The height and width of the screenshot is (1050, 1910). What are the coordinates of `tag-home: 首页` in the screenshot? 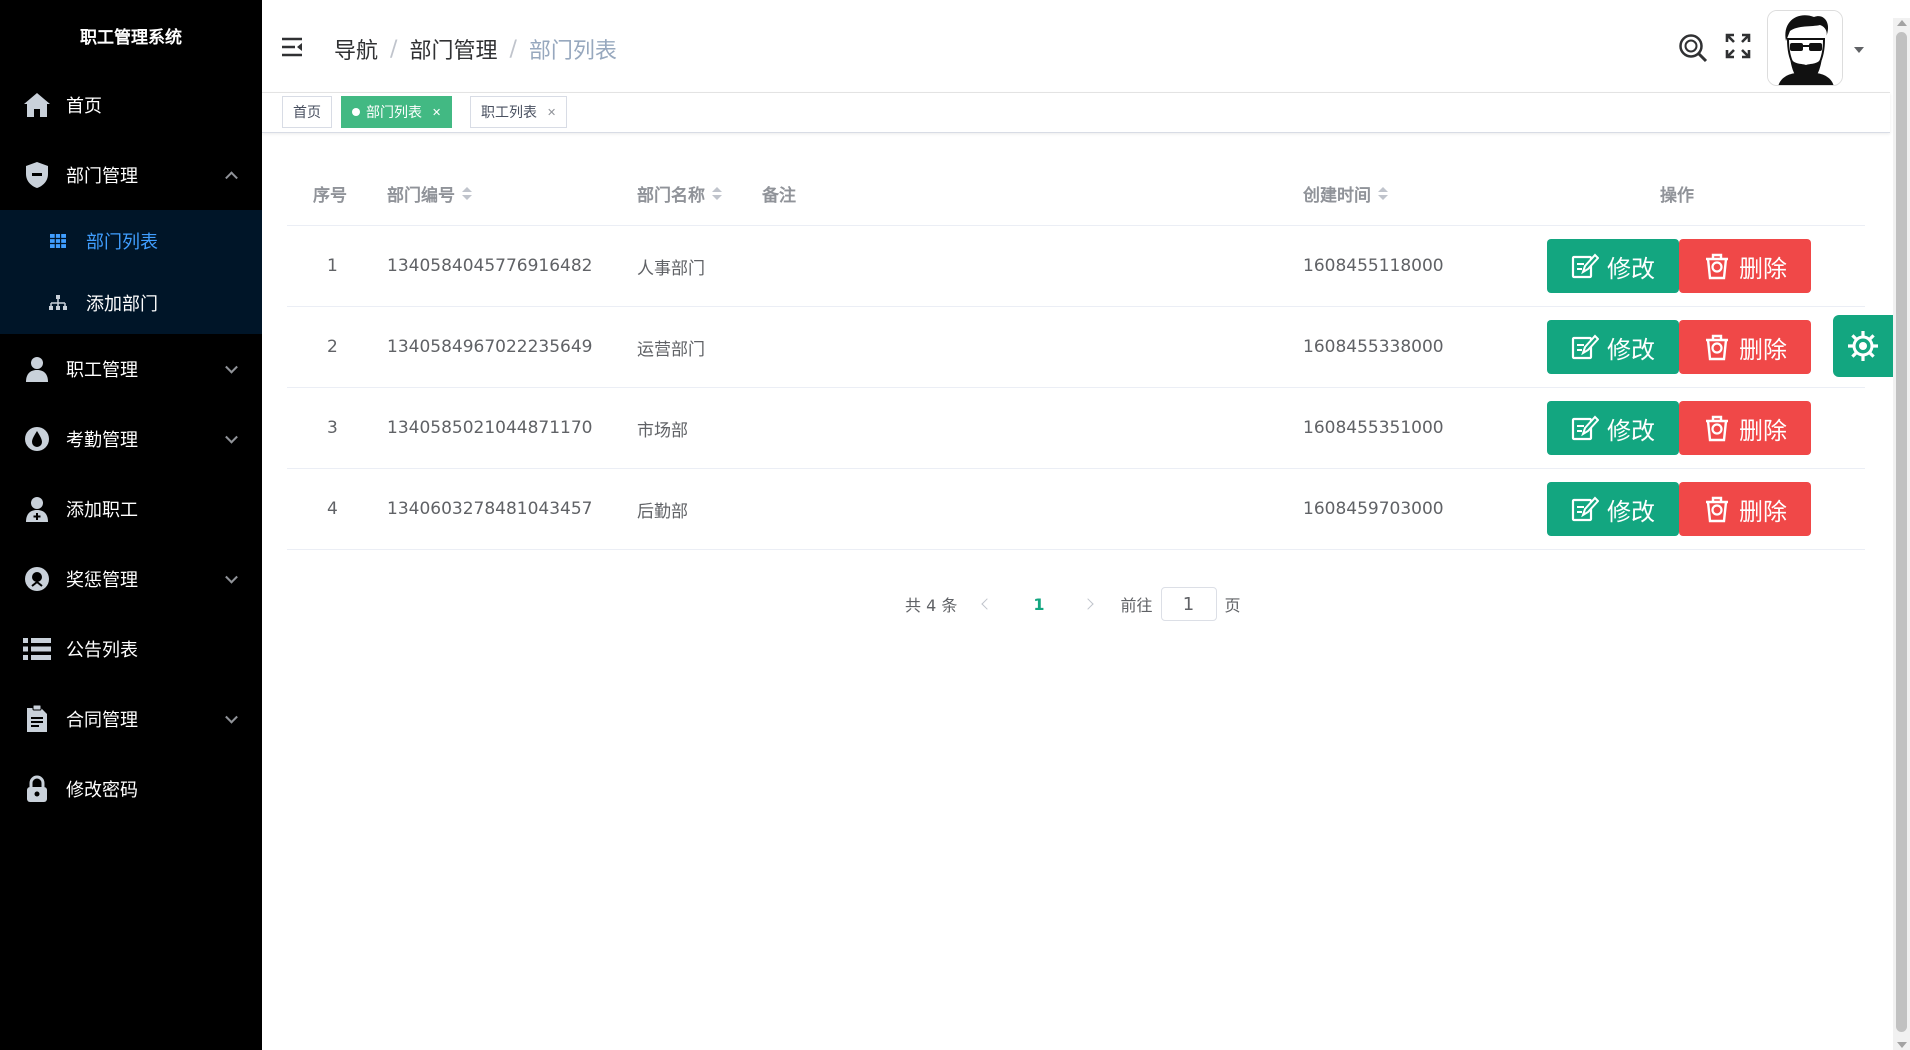 It's located at (307, 112).